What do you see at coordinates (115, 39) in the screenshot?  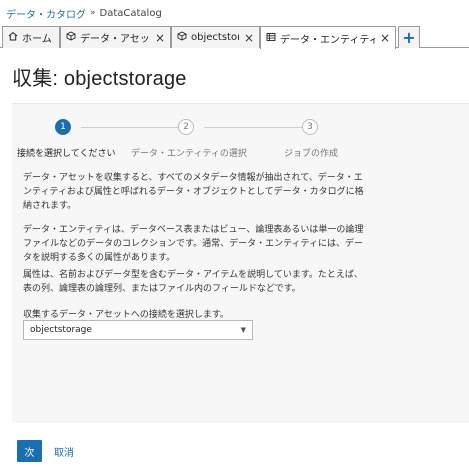 I see `tab-data-assets-label: データ・アセット` at bounding box center [115, 39].